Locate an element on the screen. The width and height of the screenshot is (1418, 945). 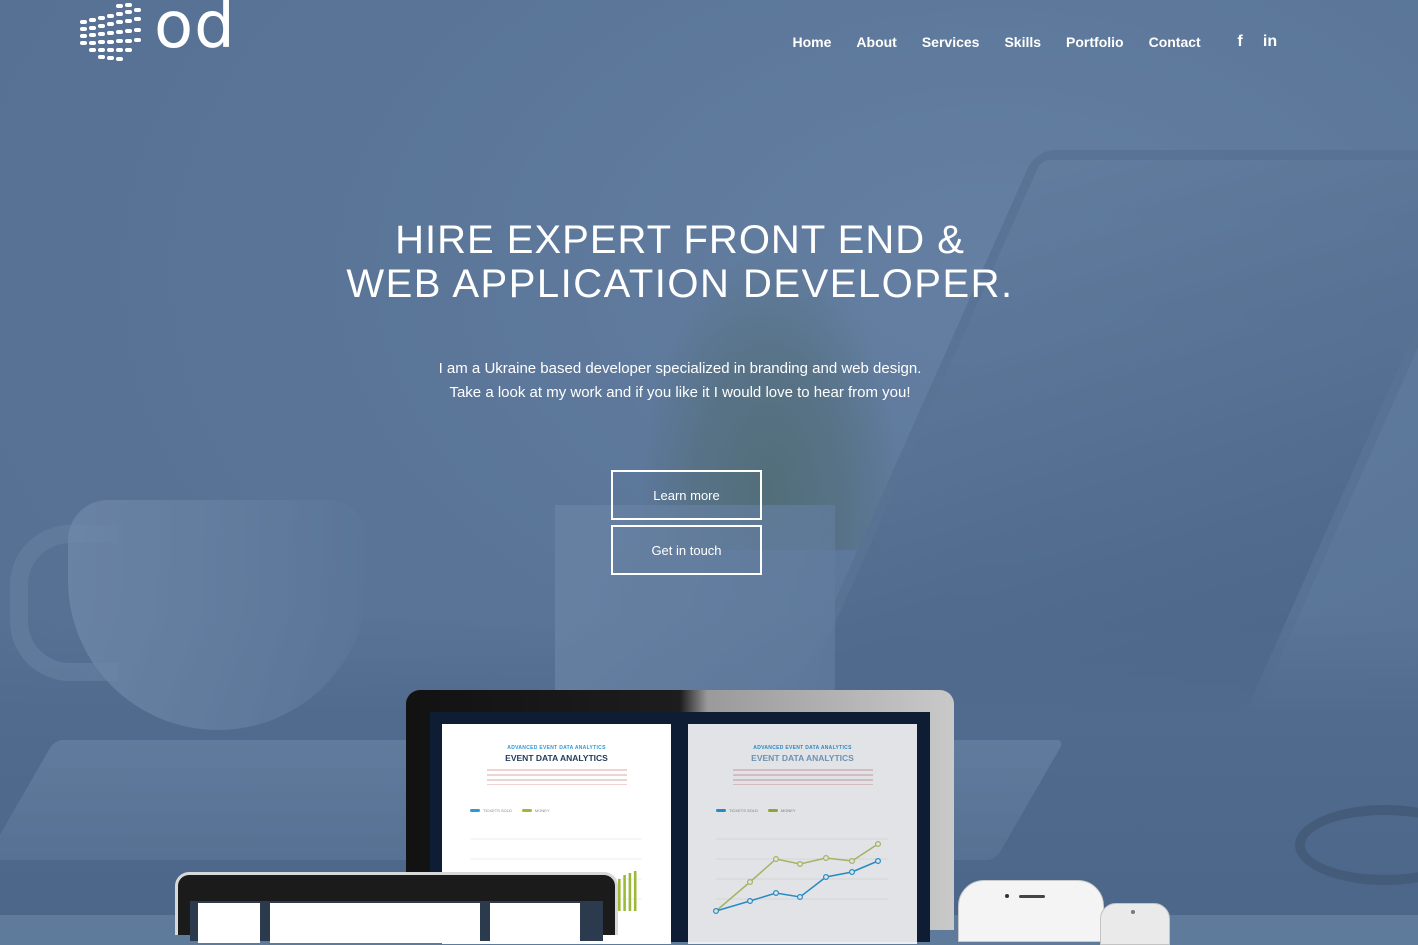
nav-contact: Contact is located at coordinates (1174, 42).